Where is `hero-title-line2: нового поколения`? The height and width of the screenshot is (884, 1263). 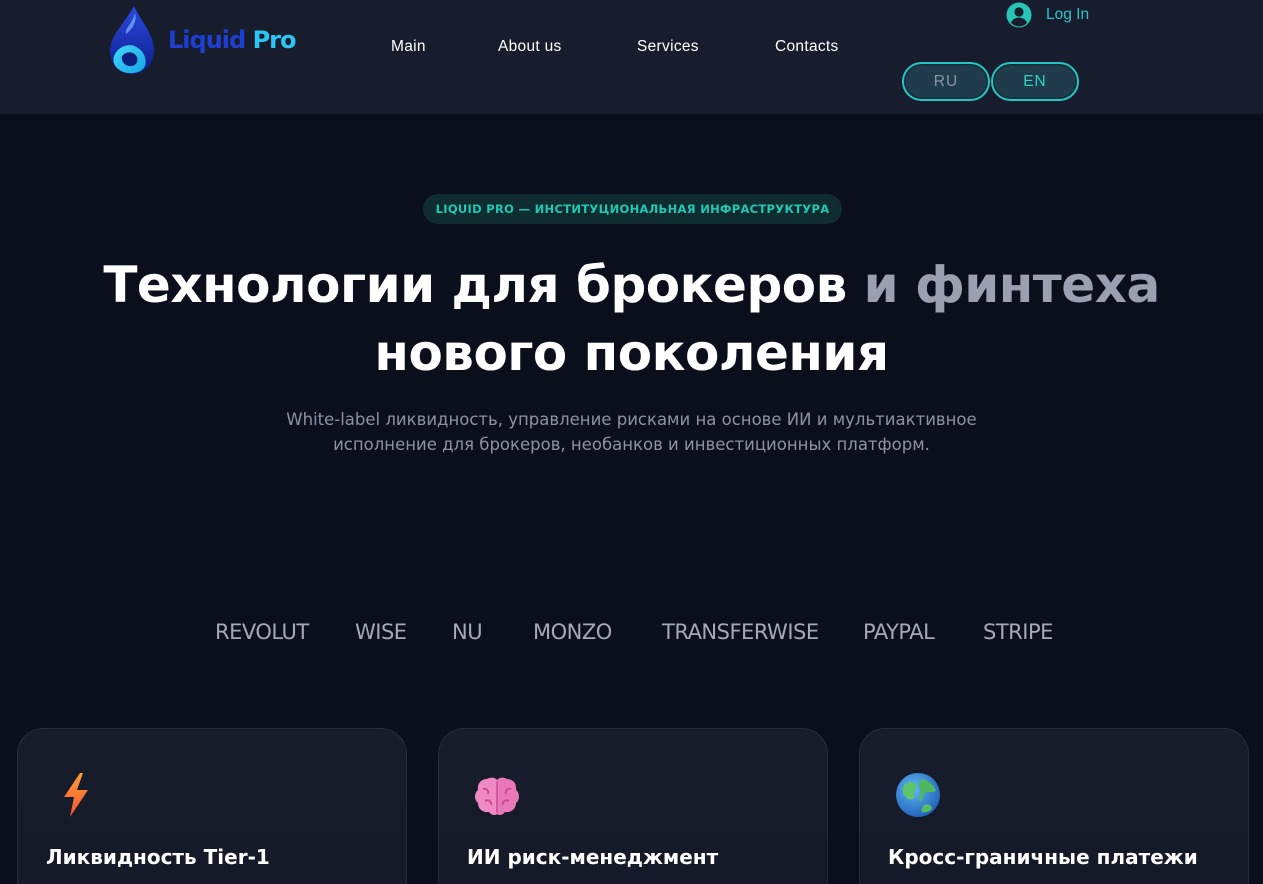
hero-title-line2: нового поколения is located at coordinates (631, 353).